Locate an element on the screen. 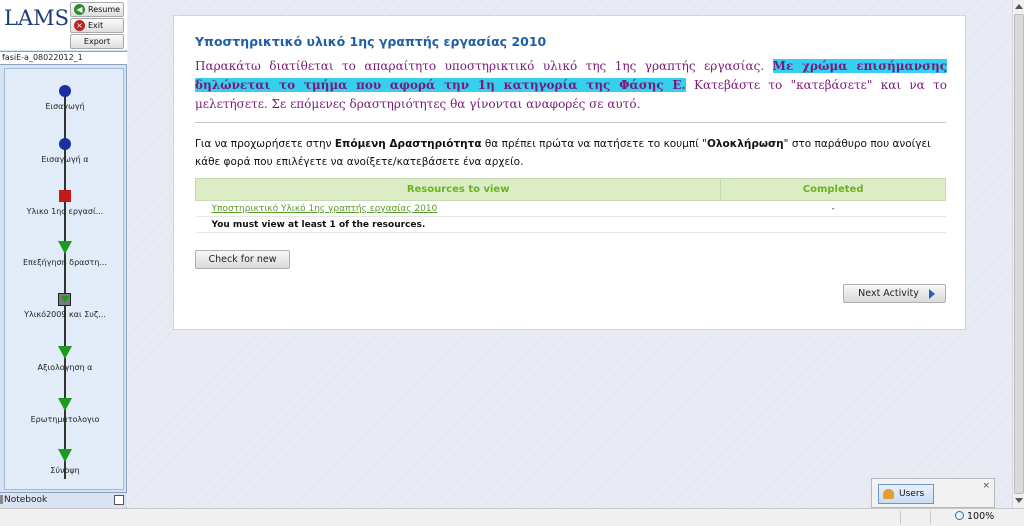 The width and height of the screenshot is (1024, 526). users-panel: Users × is located at coordinates (933, 493).